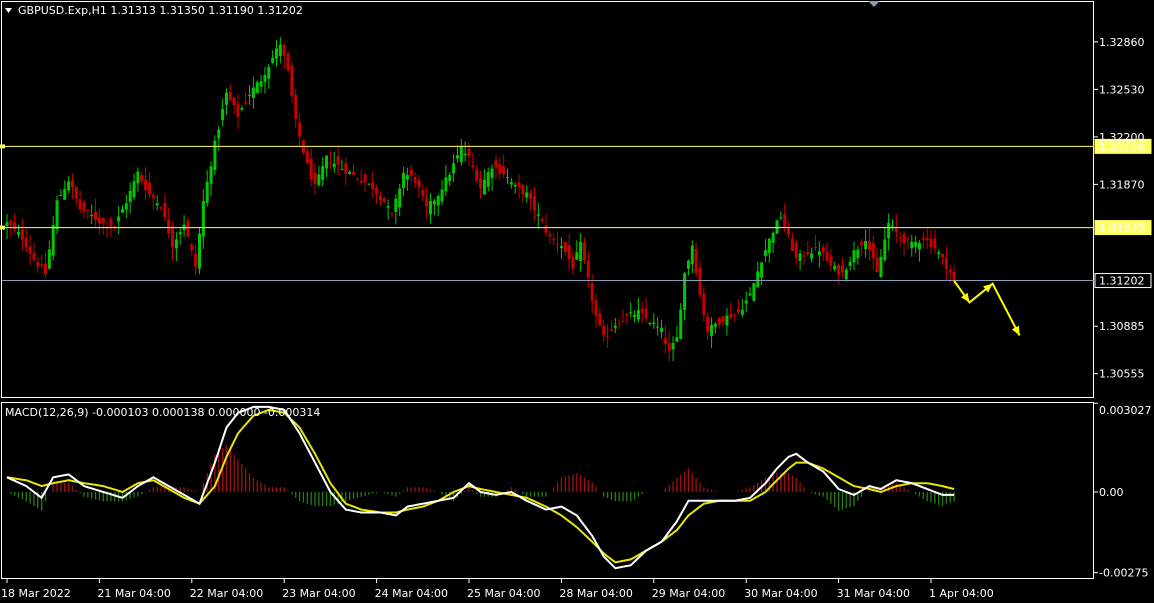 The image size is (1154, 603). I want to click on time-tick-label: 30 Mar 04:00, so click(780, 593).